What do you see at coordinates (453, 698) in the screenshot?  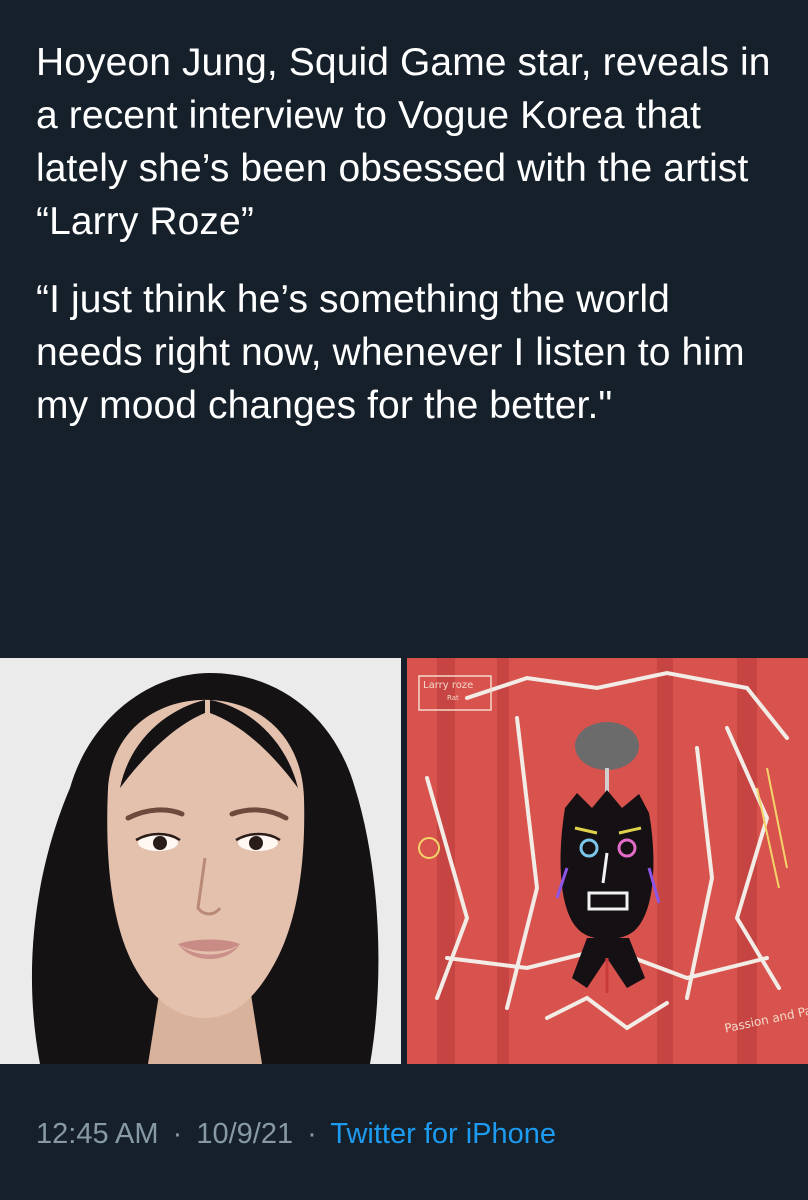 I see `artwork-corner-sub: Rat` at bounding box center [453, 698].